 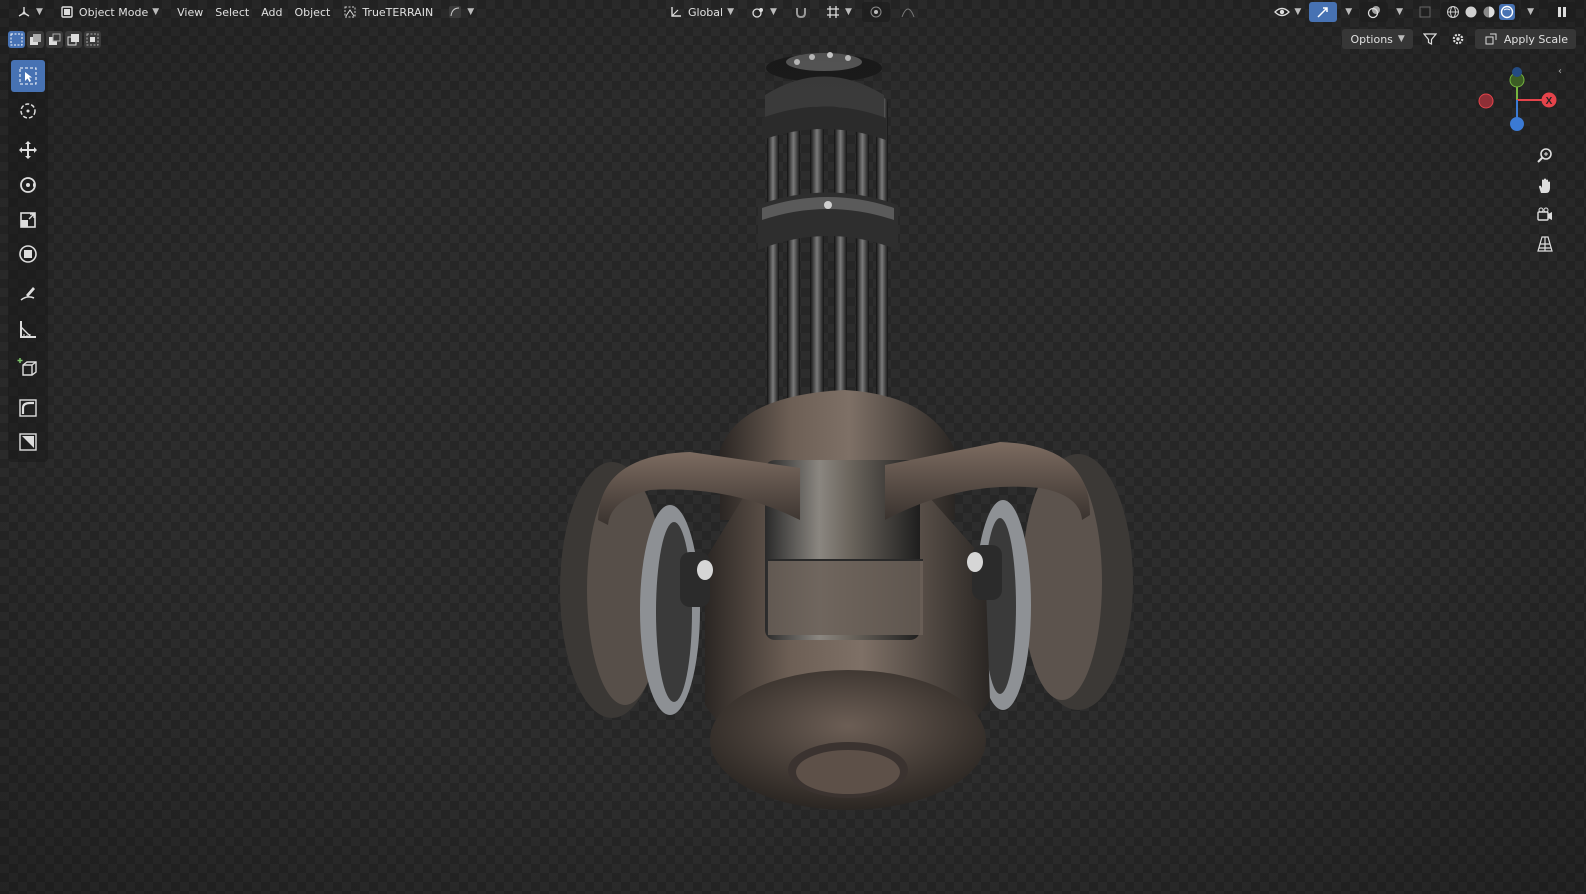 I want to click on navigation-gizmo: X, so click(x=1517, y=102).